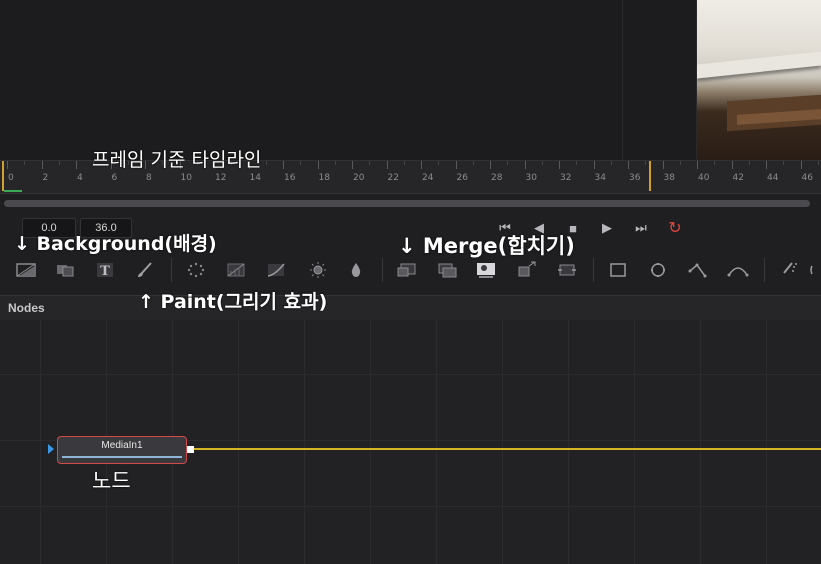 This screenshot has width=821, height=564. I want to click on ruler-tick-label: 16, so click(290, 178).